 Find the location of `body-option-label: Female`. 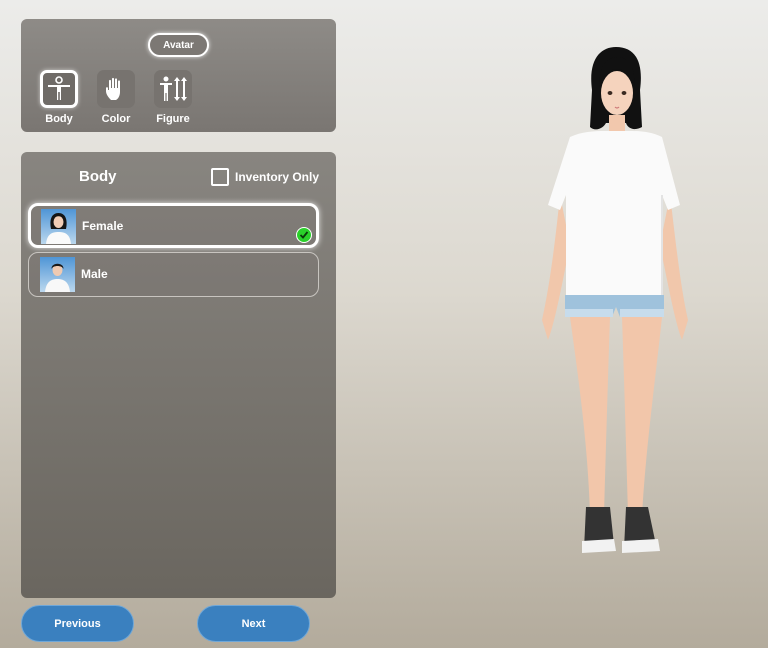

body-option-label: Female is located at coordinates (103, 226).